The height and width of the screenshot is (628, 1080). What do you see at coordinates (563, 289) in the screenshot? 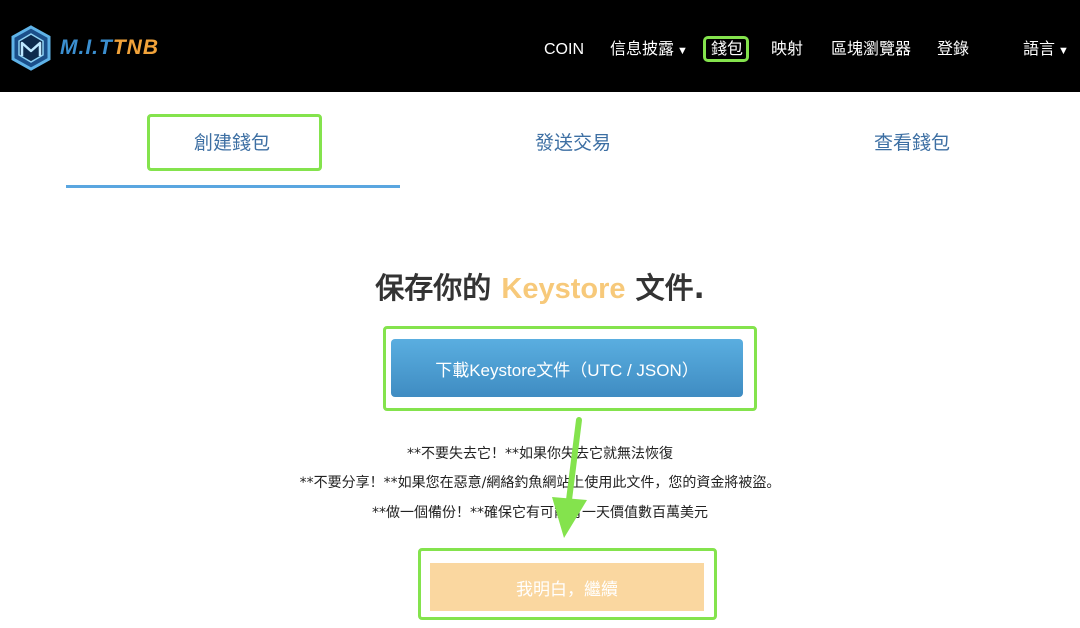
I see `page-title-accent: Keystore` at bounding box center [563, 289].